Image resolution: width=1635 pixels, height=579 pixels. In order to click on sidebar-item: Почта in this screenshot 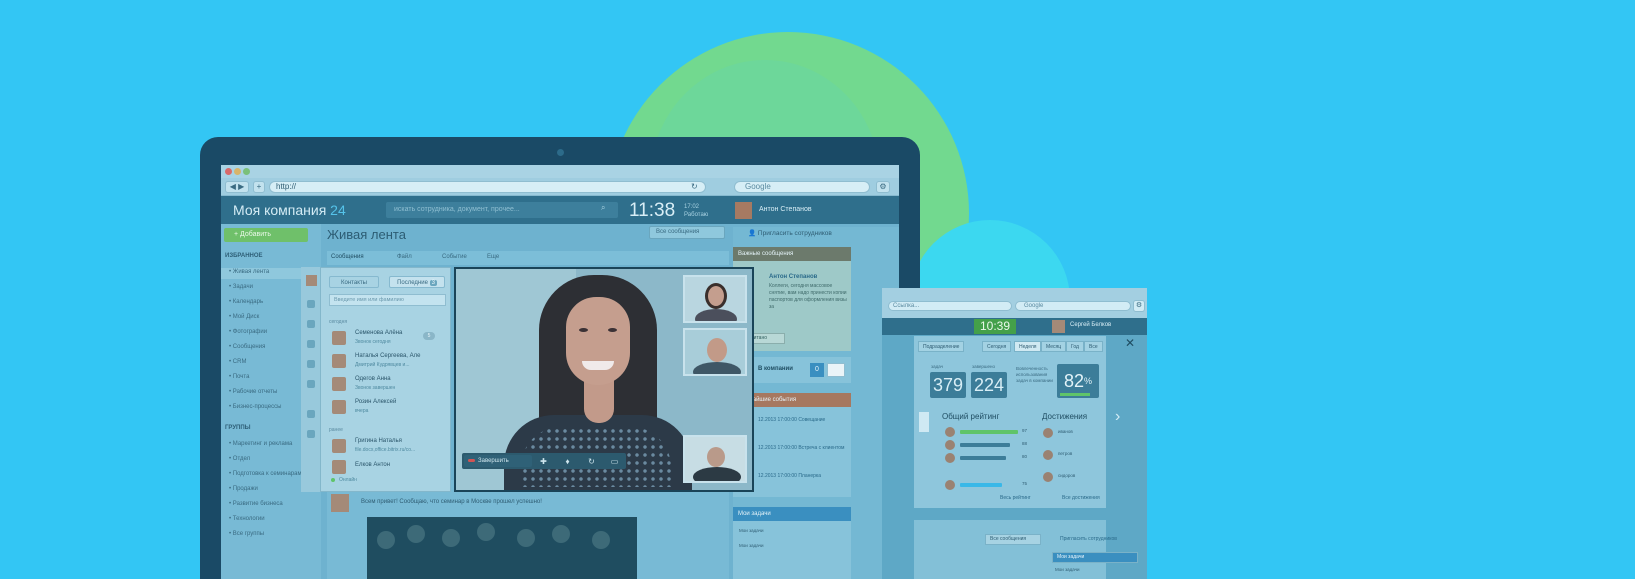, I will do `click(239, 377)`.